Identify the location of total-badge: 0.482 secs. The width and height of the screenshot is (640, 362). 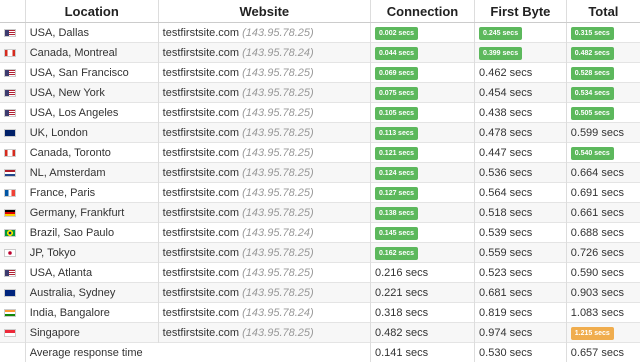
(592, 53).